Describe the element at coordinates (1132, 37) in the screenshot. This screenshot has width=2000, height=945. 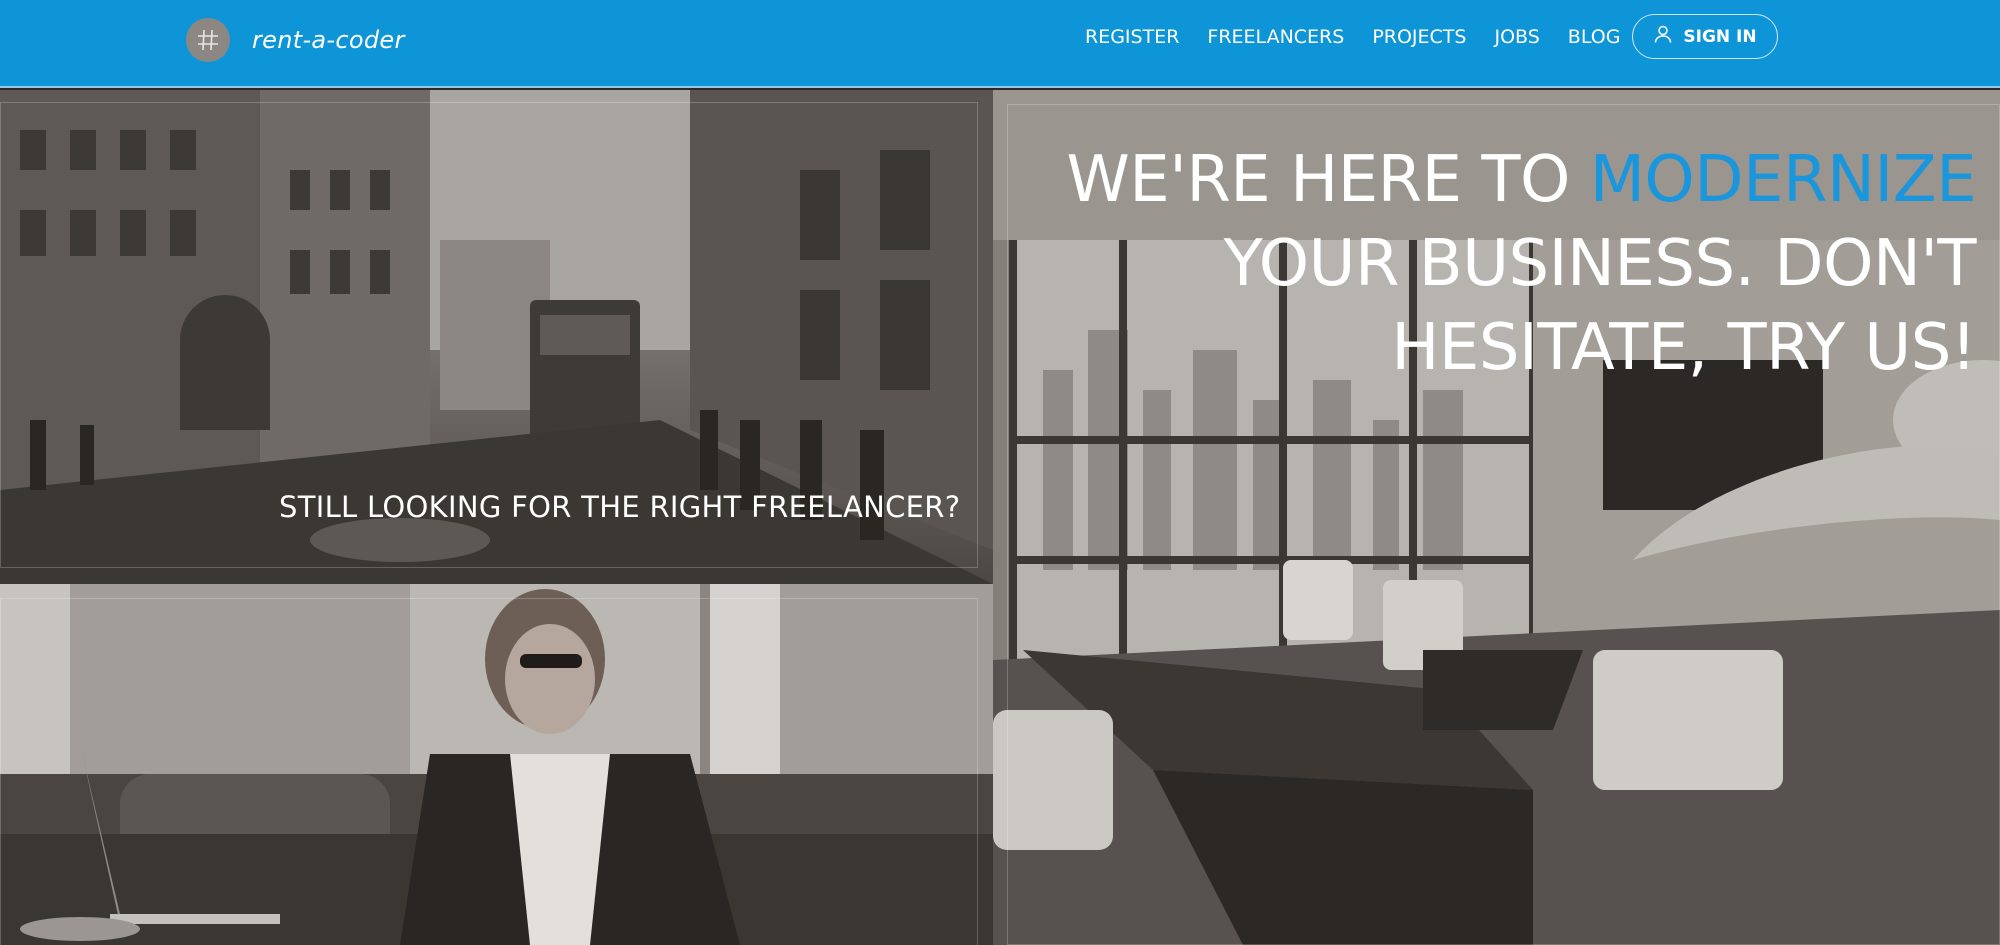
I see `nav-link-register: REGISTER` at that location.